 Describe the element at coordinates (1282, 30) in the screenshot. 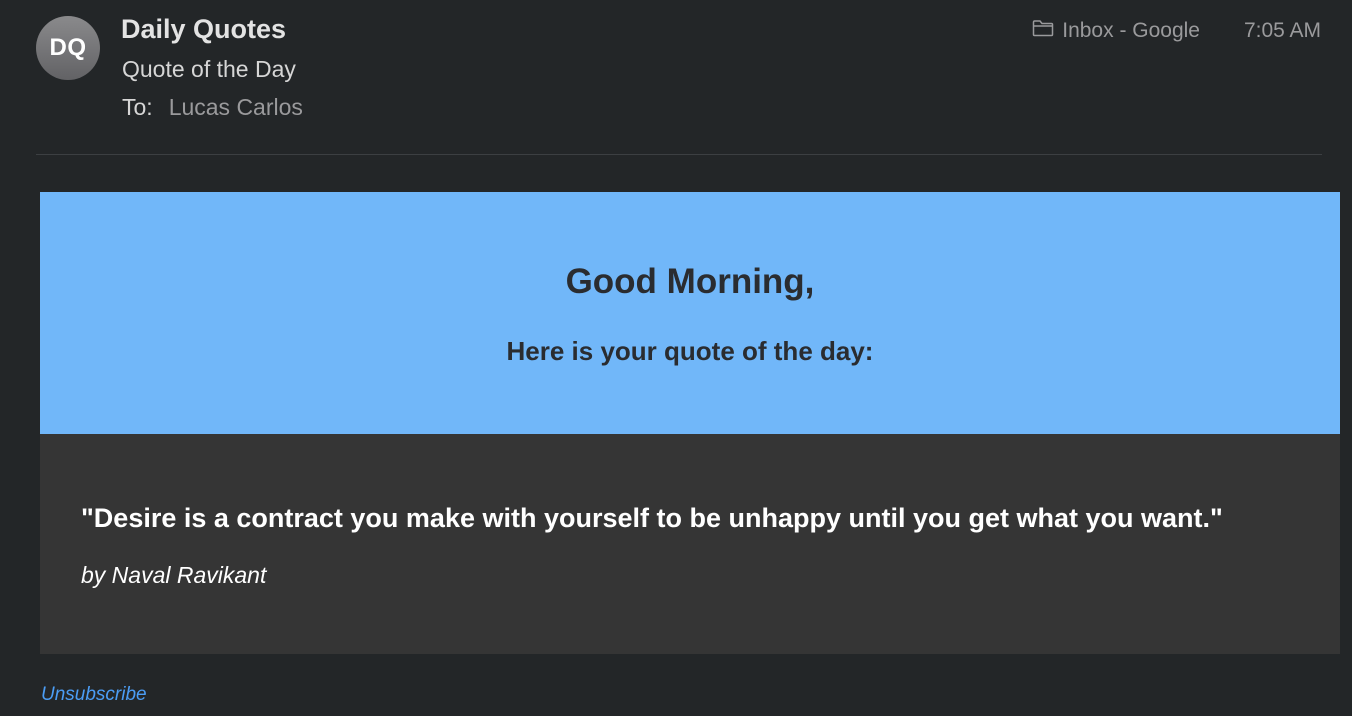

I see `received-time: 7:05 AM` at that location.